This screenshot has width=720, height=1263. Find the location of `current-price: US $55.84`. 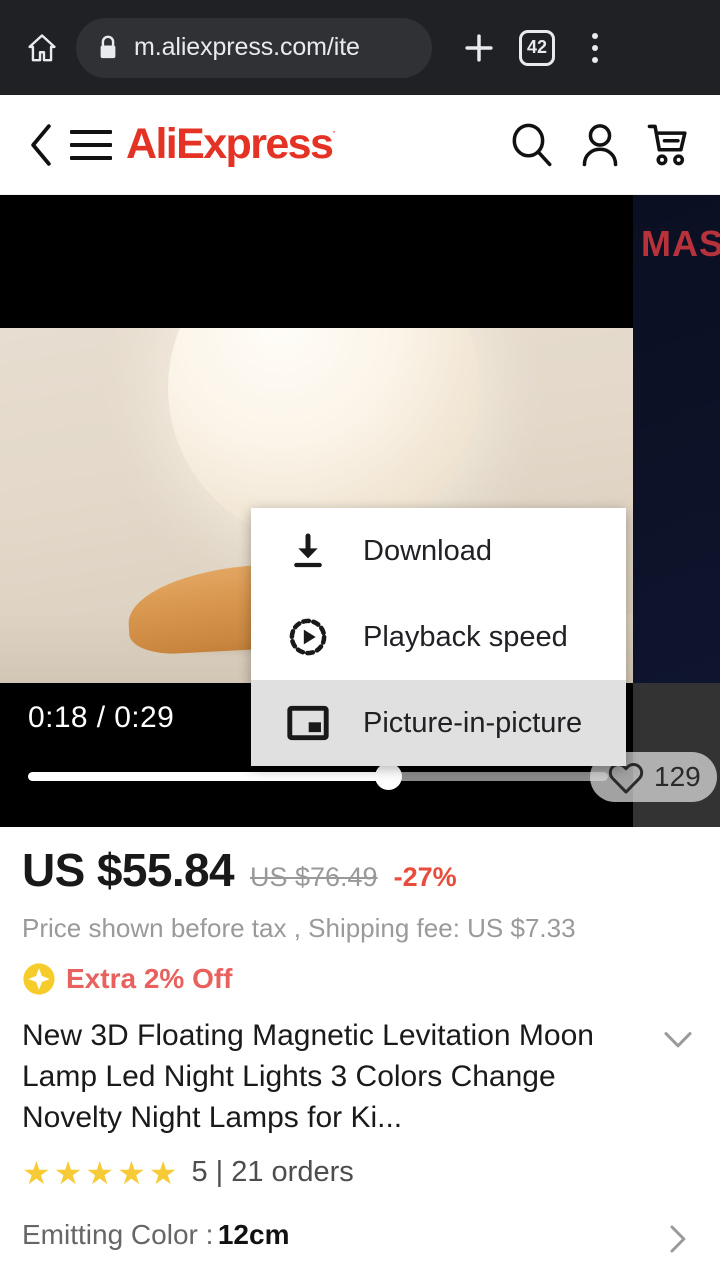

current-price: US $55.84 is located at coordinates (128, 870).